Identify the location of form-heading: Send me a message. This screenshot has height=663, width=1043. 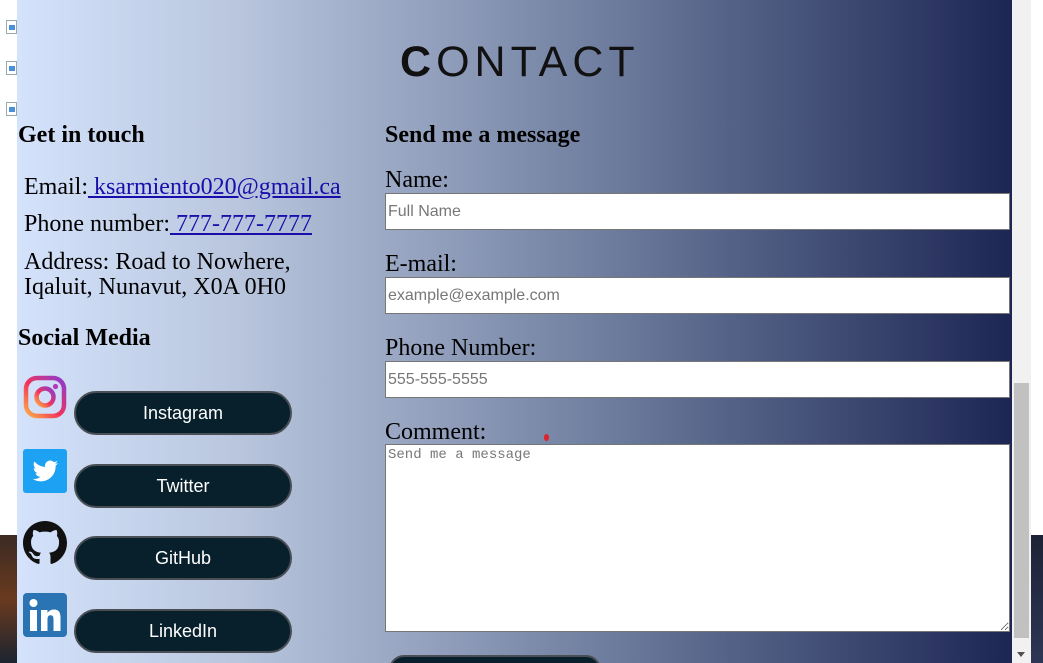
(483, 135).